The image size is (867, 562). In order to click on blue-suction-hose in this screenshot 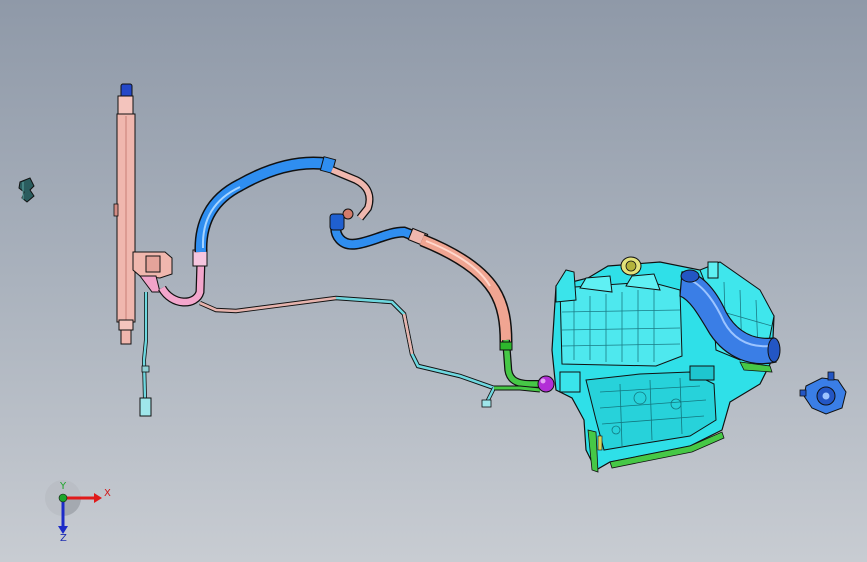, I will do `click(265, 204)`.